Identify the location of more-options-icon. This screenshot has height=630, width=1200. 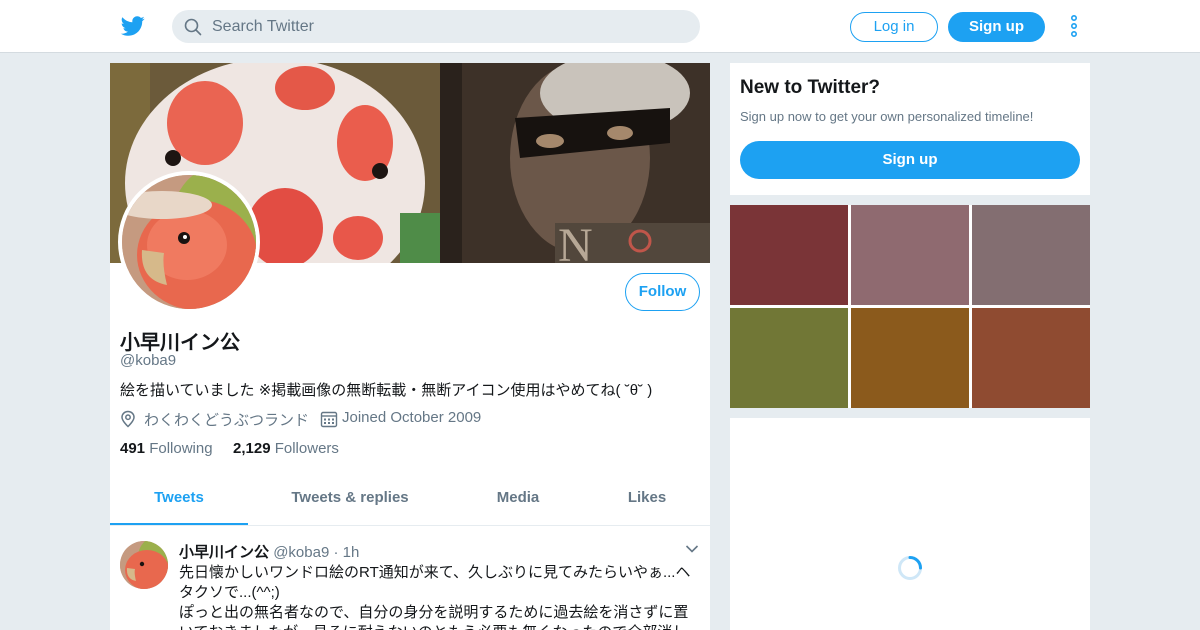
(1074, 26).